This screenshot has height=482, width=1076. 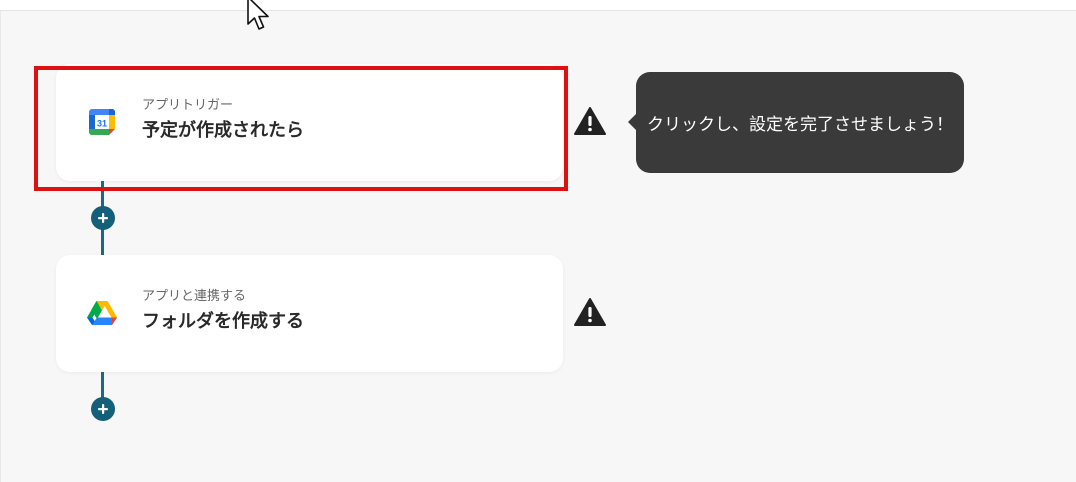 What do you see at coordinates (194, 296) in the screenshot?
I see `step-subtitle: アプリと連携する` at bounding box center [194, 296].